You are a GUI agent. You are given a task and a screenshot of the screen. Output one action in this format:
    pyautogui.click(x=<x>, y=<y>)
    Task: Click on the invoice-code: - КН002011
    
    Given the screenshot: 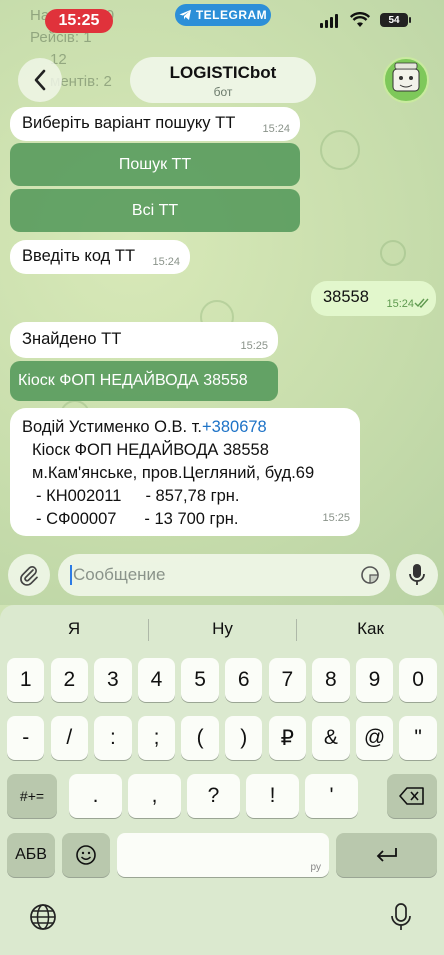 What is the action you would take?
    pyautogui.click(x=79, y=496)
    